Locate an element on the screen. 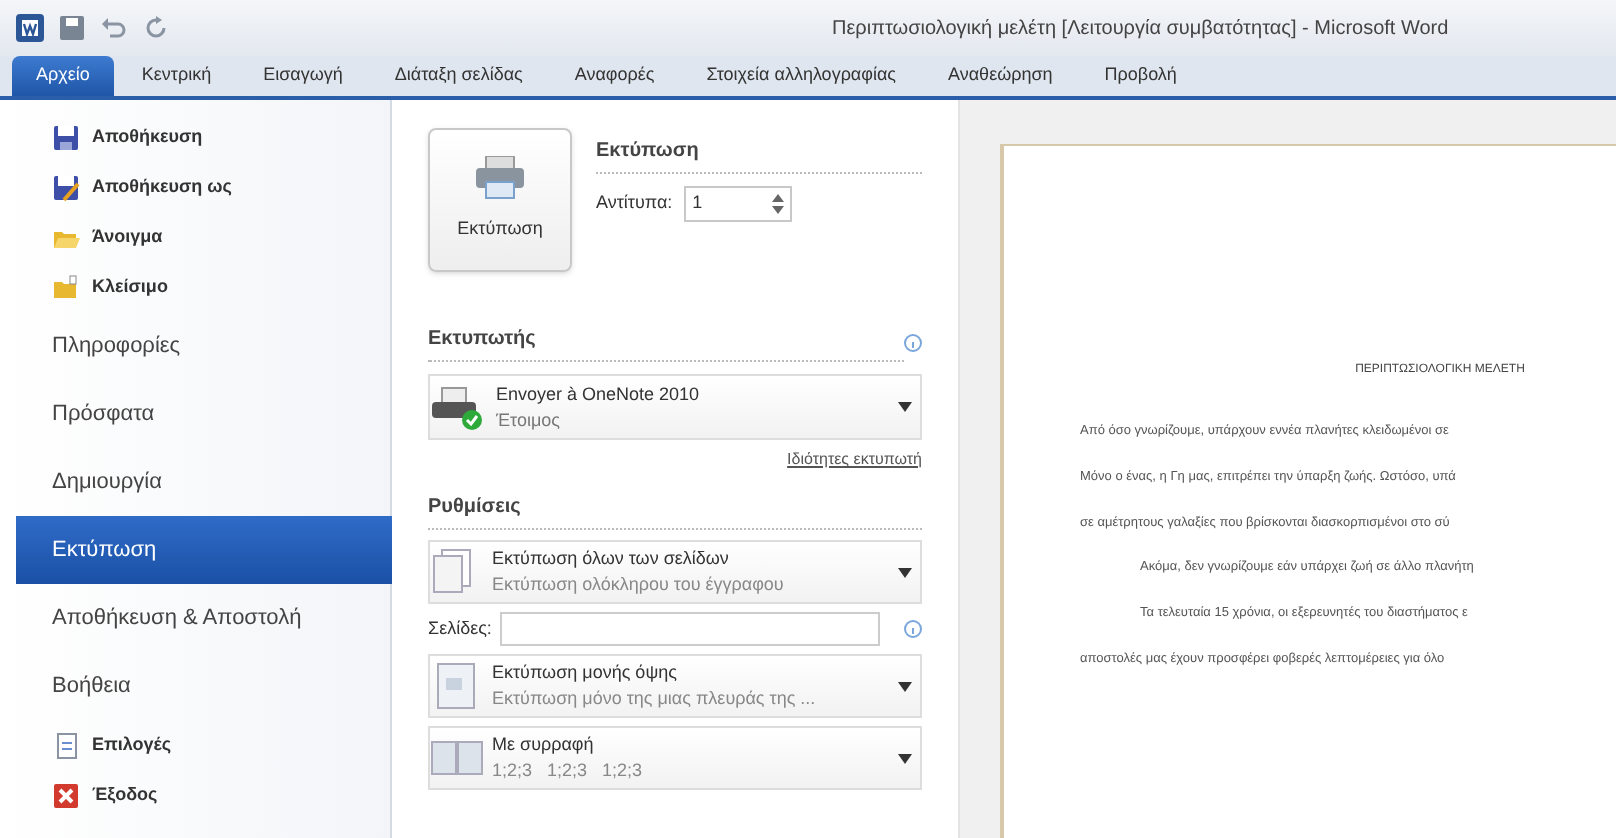 This screenshot has height=838, width=1616. ribbon-tab: Εισαγωγή is located at coordinates (303, 76).